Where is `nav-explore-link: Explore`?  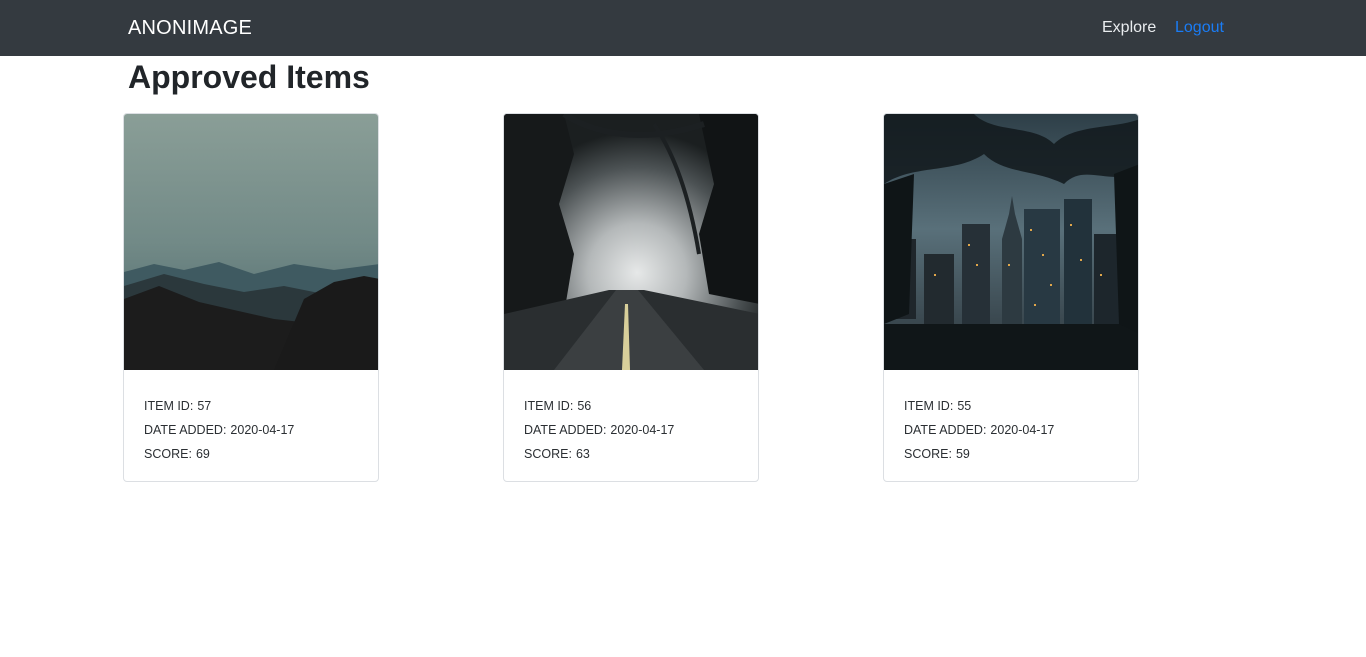
nav-explore-link: Explore is located at coordinates (1129, 28).